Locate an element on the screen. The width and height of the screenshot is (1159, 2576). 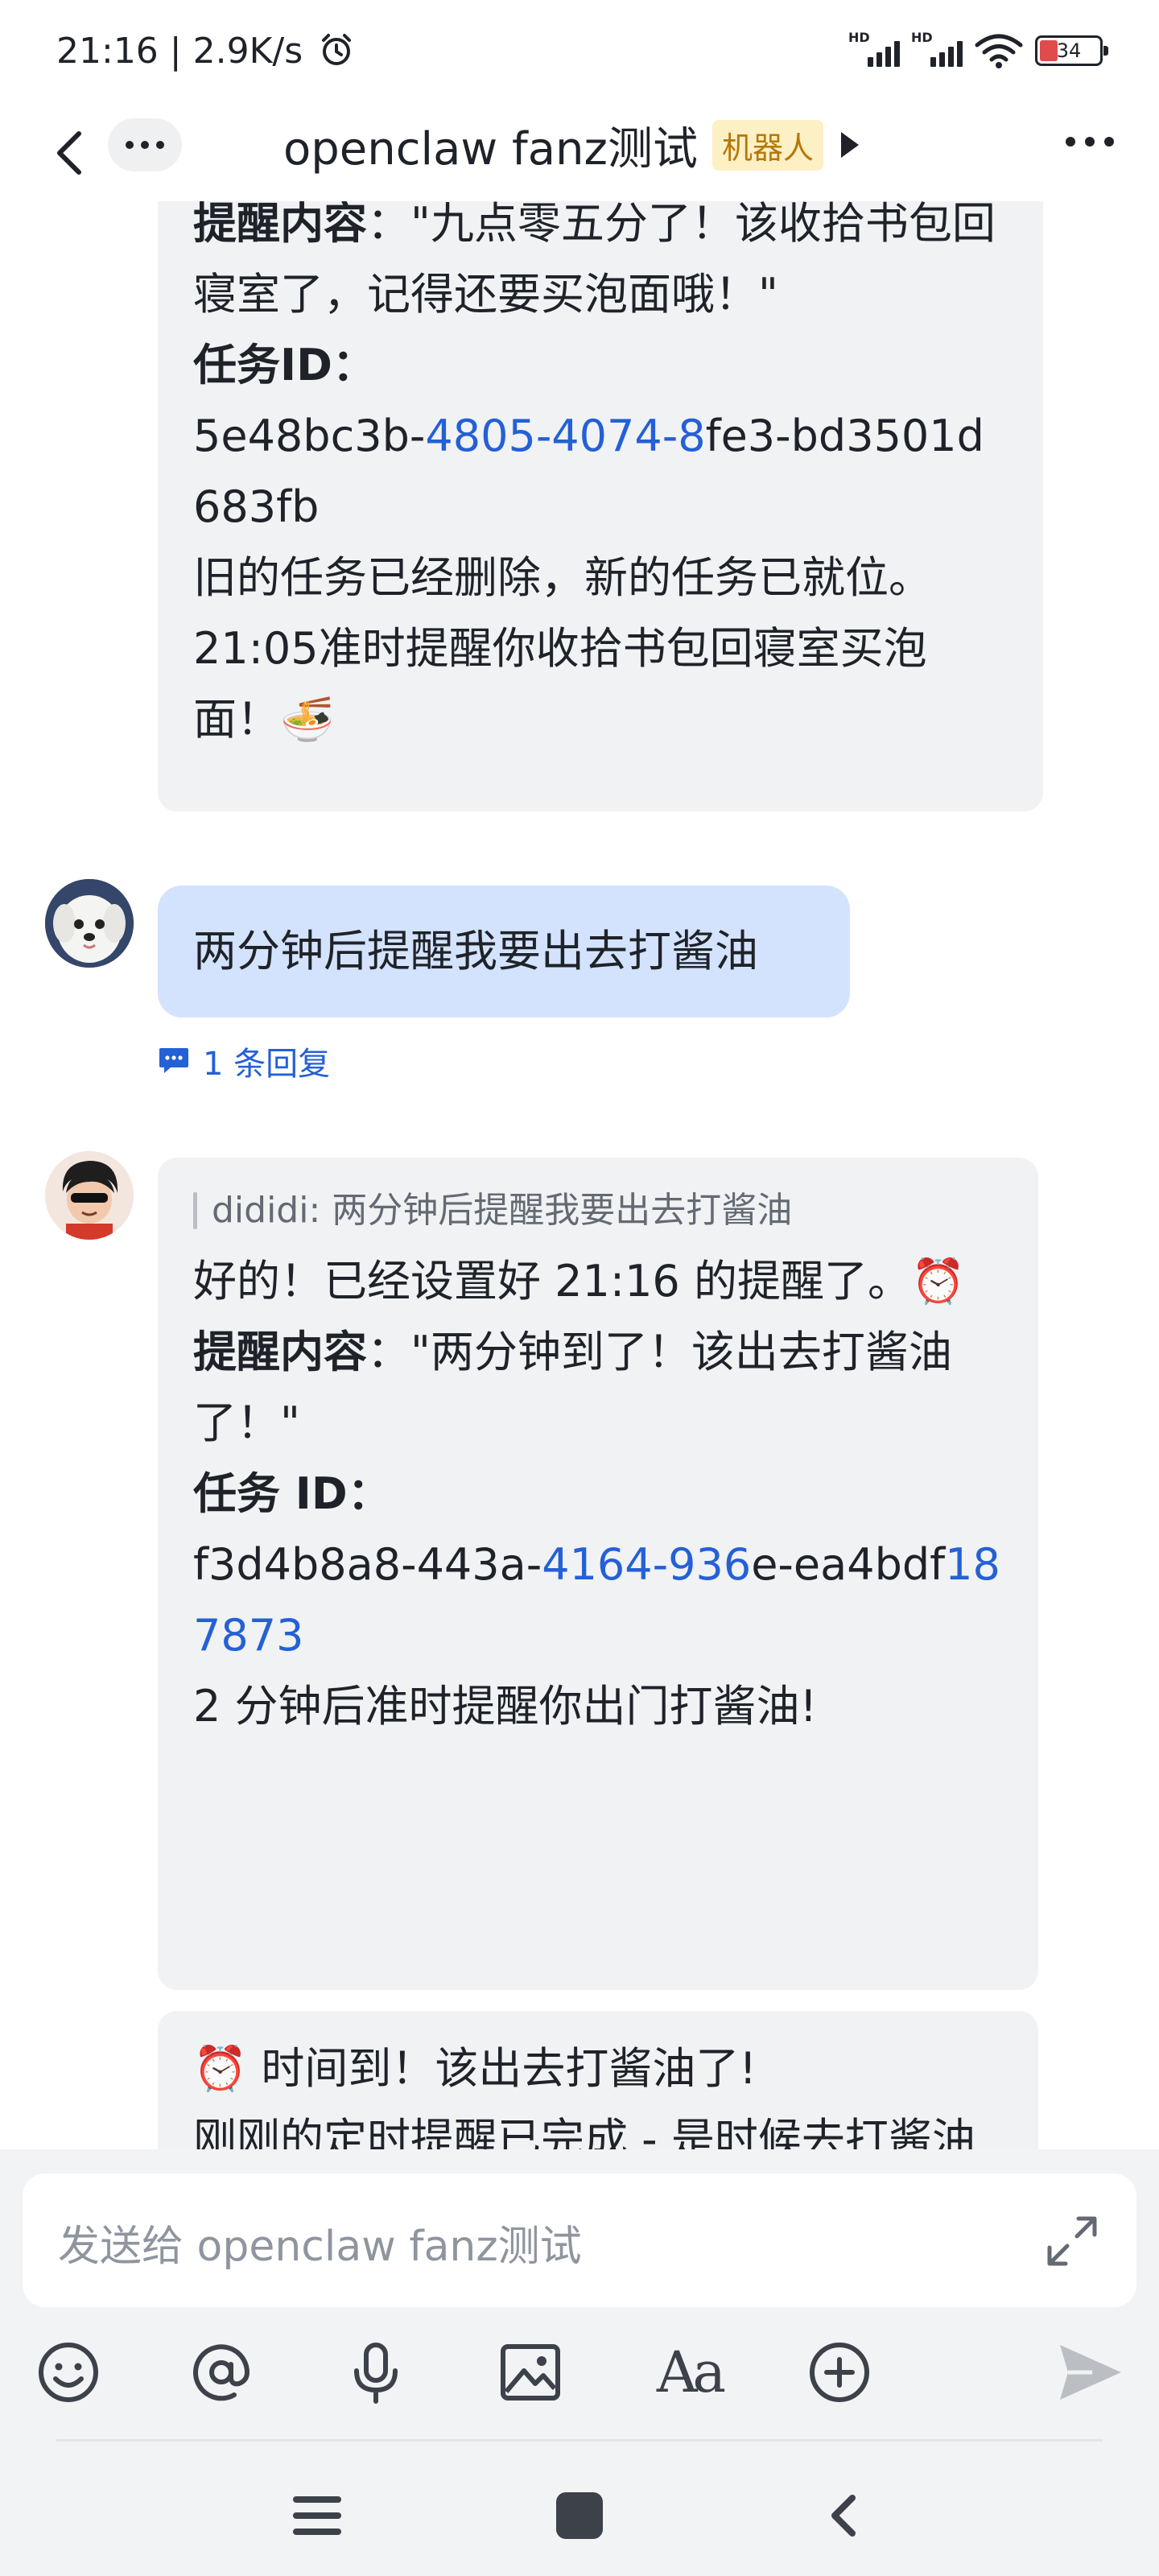
message-line: 刚刚的定时提醒已完成 - 是时候去打酱油了！🥢 is located at coordinates (584, 2131).